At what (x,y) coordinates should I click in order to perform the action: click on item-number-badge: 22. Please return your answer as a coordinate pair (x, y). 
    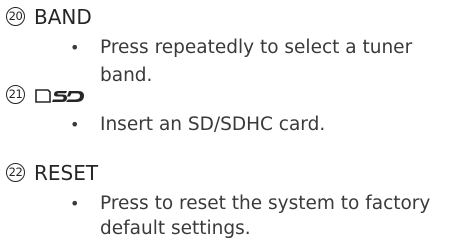
    Looking at the image, I should click on (15, 172).